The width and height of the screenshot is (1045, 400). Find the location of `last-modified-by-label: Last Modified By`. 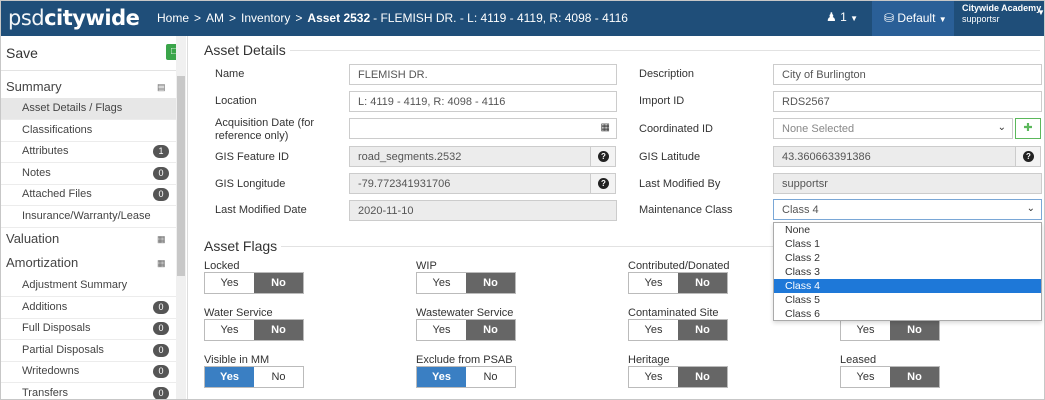

last-modified-by-label: Last Modified By is located at coordinates (680, 184).